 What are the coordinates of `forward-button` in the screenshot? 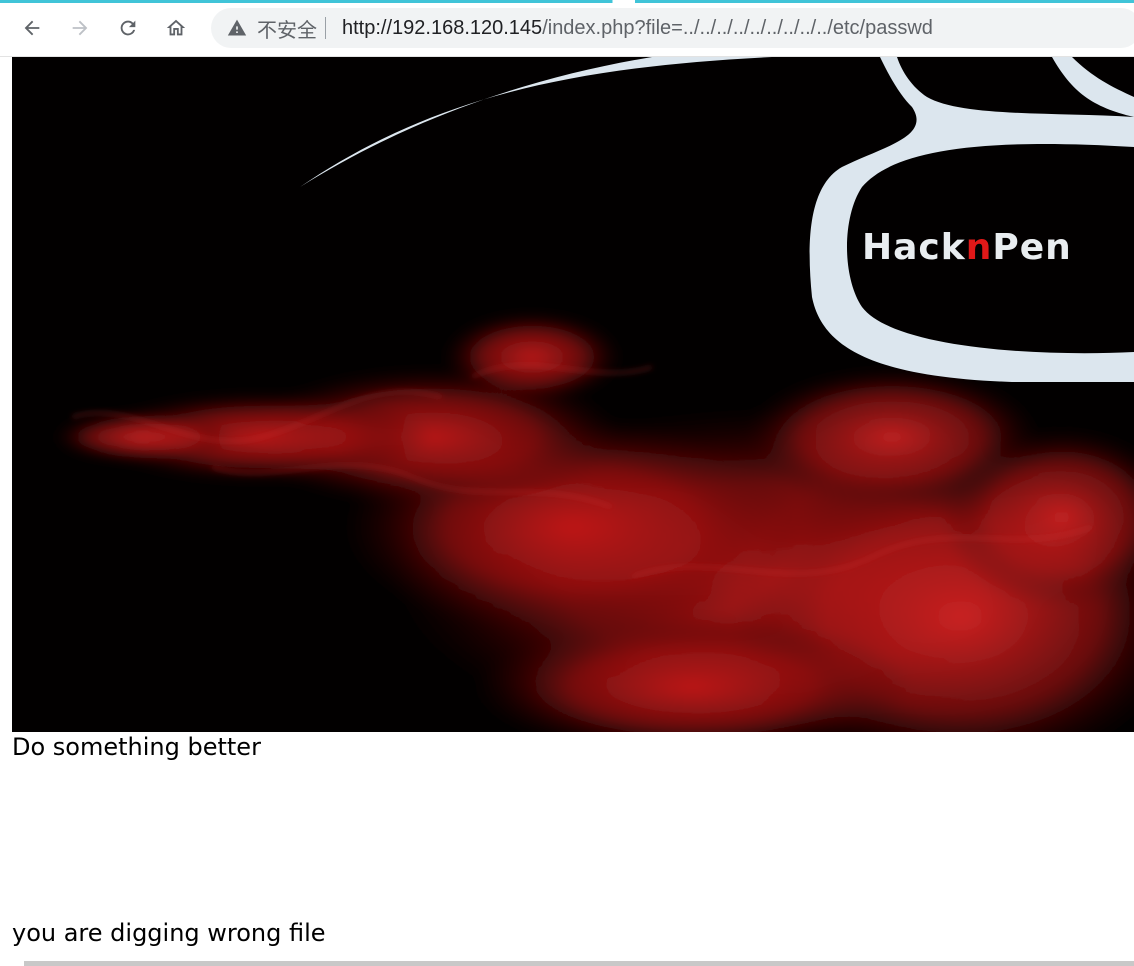 It's located at (80, 28).